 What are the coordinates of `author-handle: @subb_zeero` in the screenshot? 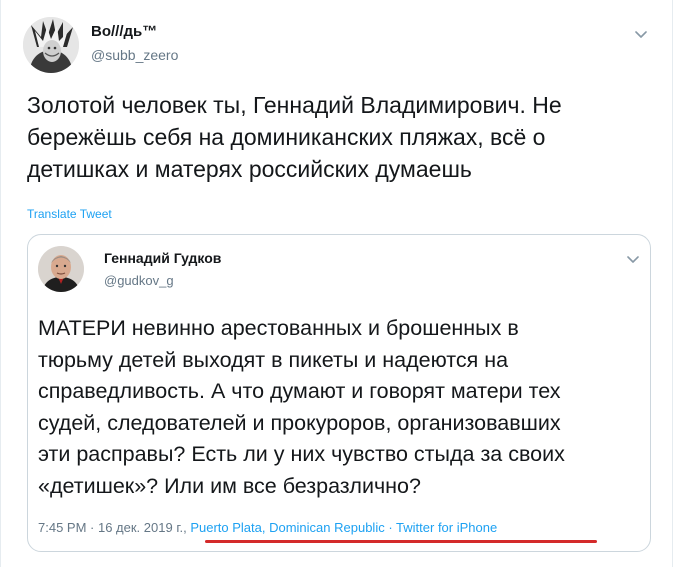 It's located at (134, 55).